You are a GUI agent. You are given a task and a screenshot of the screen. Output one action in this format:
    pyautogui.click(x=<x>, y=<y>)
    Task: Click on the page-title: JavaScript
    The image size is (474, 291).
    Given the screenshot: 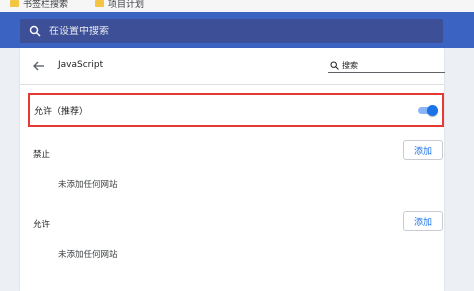 What is the action you would take?
    pyautogui.click(x=81, y=65)
    